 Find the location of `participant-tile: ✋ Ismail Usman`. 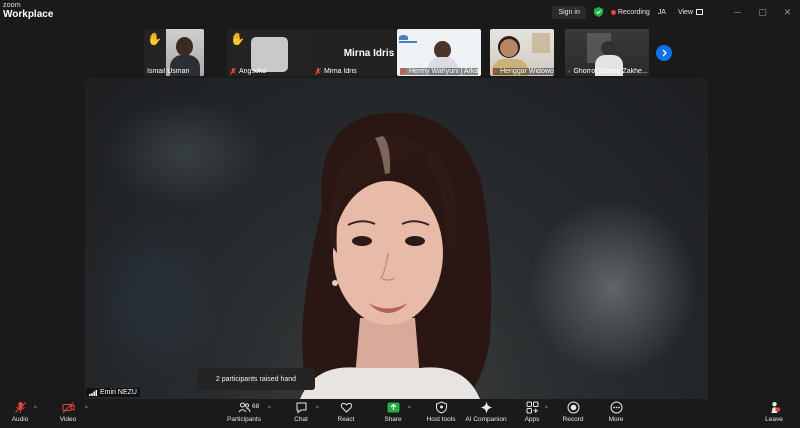

participant-tile: ✋ Ismail Usman is located at coordinates (174, 52).